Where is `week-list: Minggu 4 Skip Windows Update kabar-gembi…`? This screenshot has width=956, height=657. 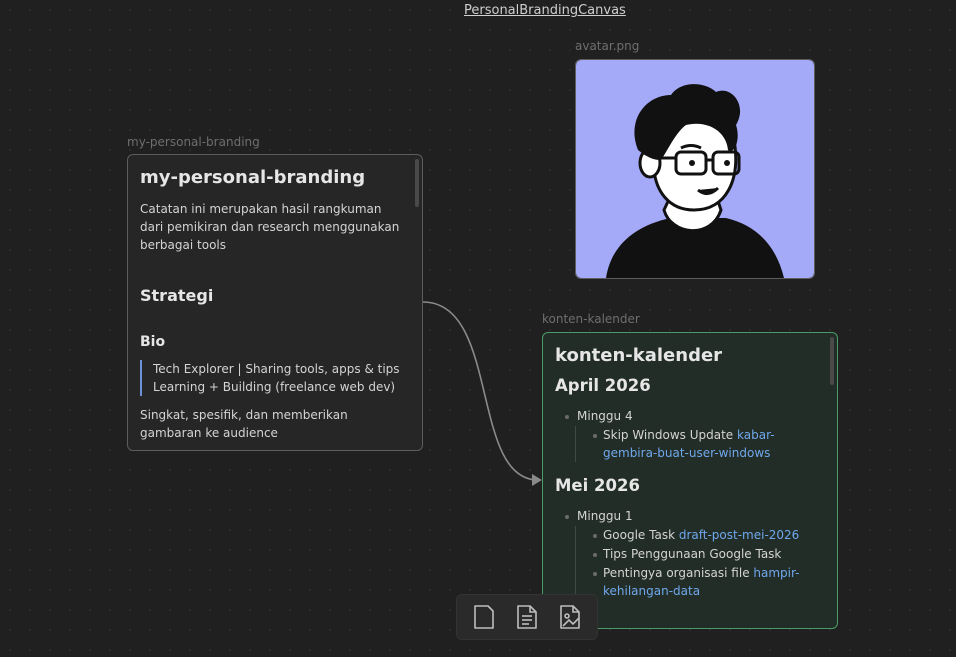
week-list: Minggu 4 Skip Windows Update kabar-gembi… is located at coordinates (690, 434).